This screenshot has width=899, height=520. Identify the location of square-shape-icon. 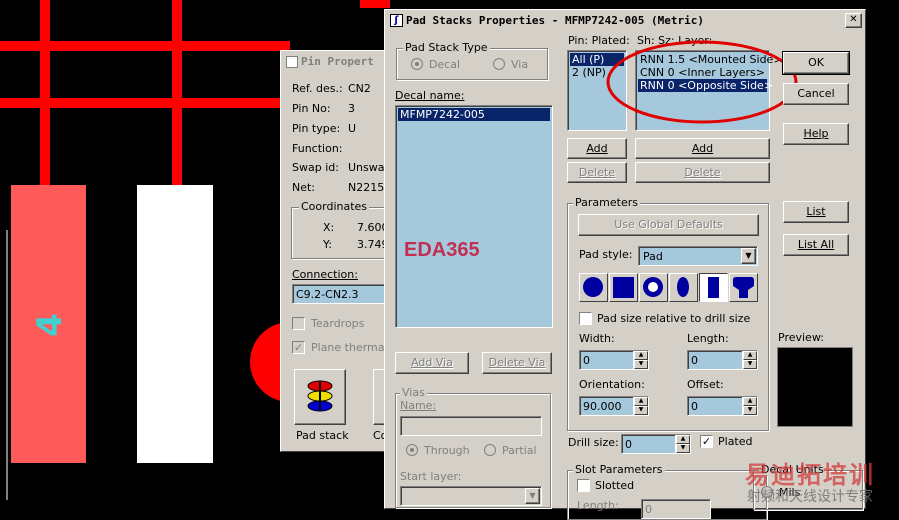
(623, 287).